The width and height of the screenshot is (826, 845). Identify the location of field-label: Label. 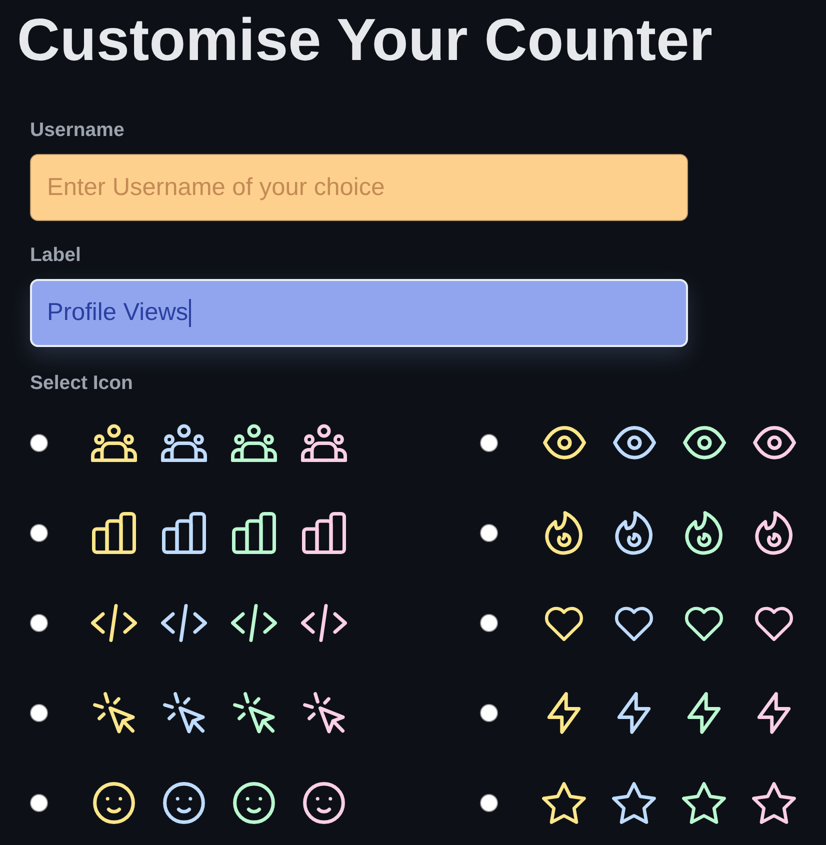
(55, 255).